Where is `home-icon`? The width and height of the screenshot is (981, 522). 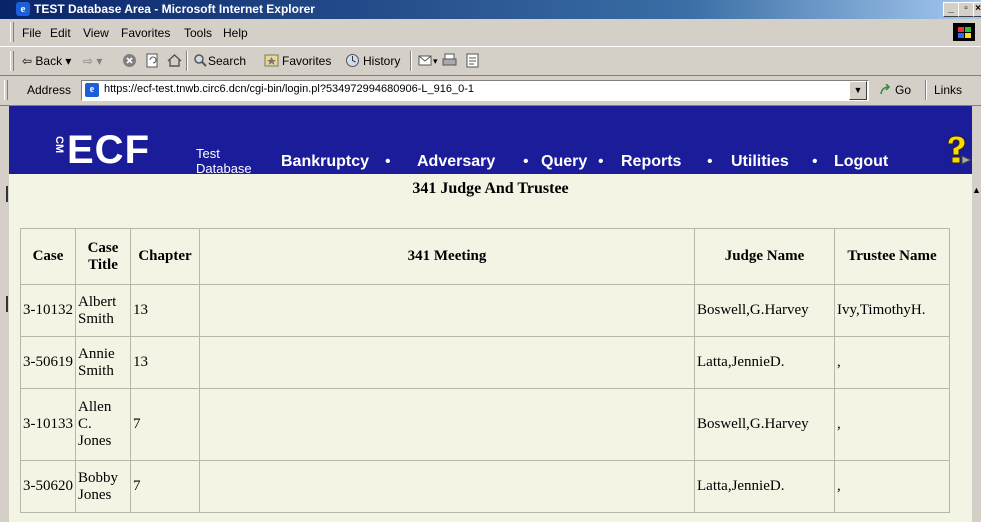
home-icon is located at coordinates (174, 60).